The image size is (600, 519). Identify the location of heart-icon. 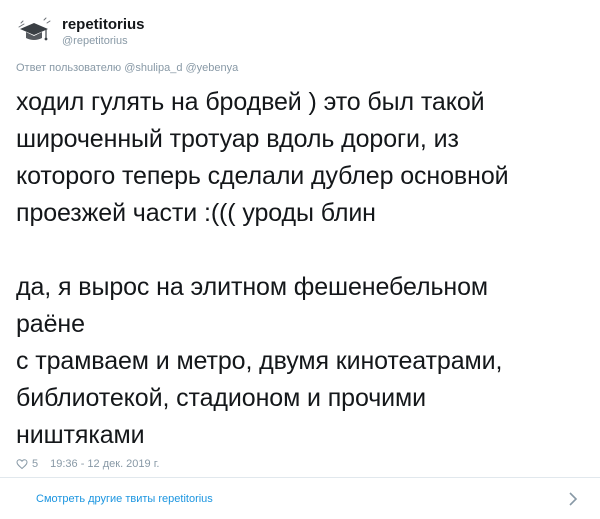
(22, 464).